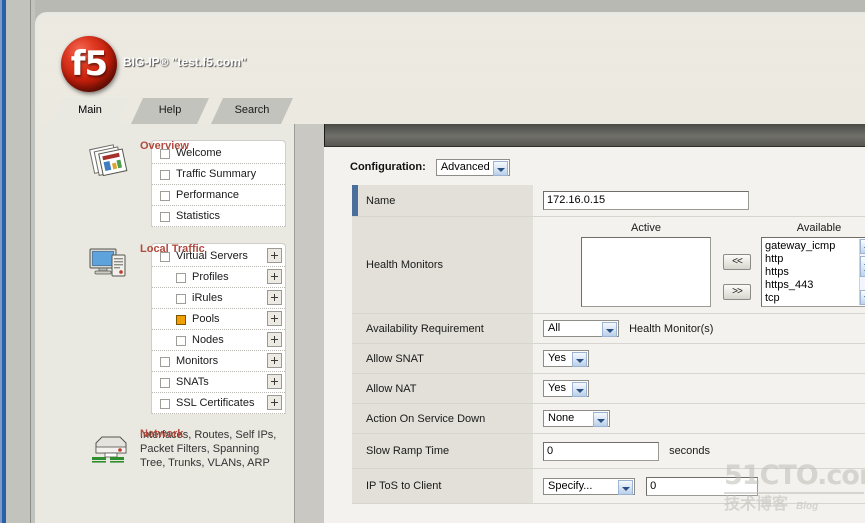 Image resolution: width=865 pixels, height=523 pixels. I want to click on sidebar-item-snats: SNATs, so click(218, 382).